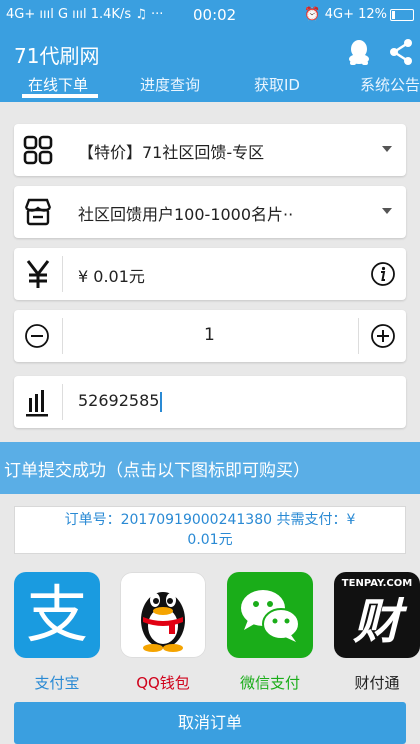 The height and width of the screenshot is (744, 420). What do you see at coordinates (215, 15) in the screenshot?
I see `clock: 00:02` at bounding box center [215, 15].